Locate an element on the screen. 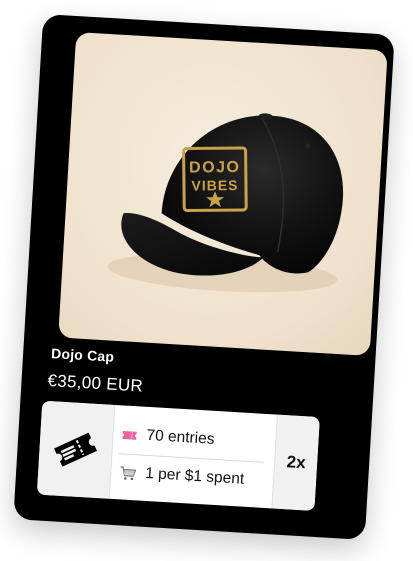  svg-text: VIBES is located at coordinates (214, 185).